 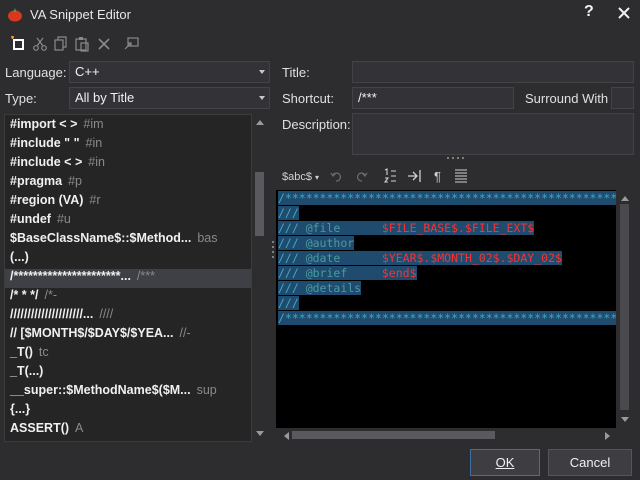 What do you see at coordinates (128, 164) in the screenshot?
I see `list-item: #include < > #in` at bounding box center [128, 164].